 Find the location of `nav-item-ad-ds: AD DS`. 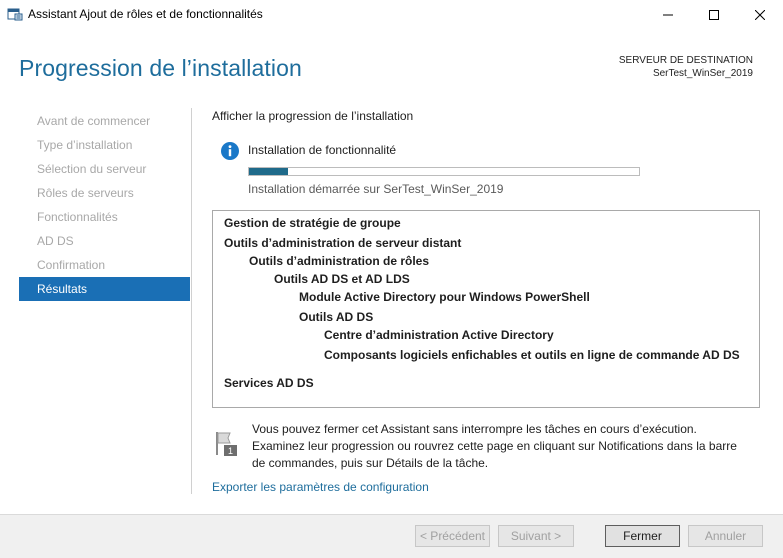

nav-item-ad-ds: AD DS is located at coordinates (55, 241).